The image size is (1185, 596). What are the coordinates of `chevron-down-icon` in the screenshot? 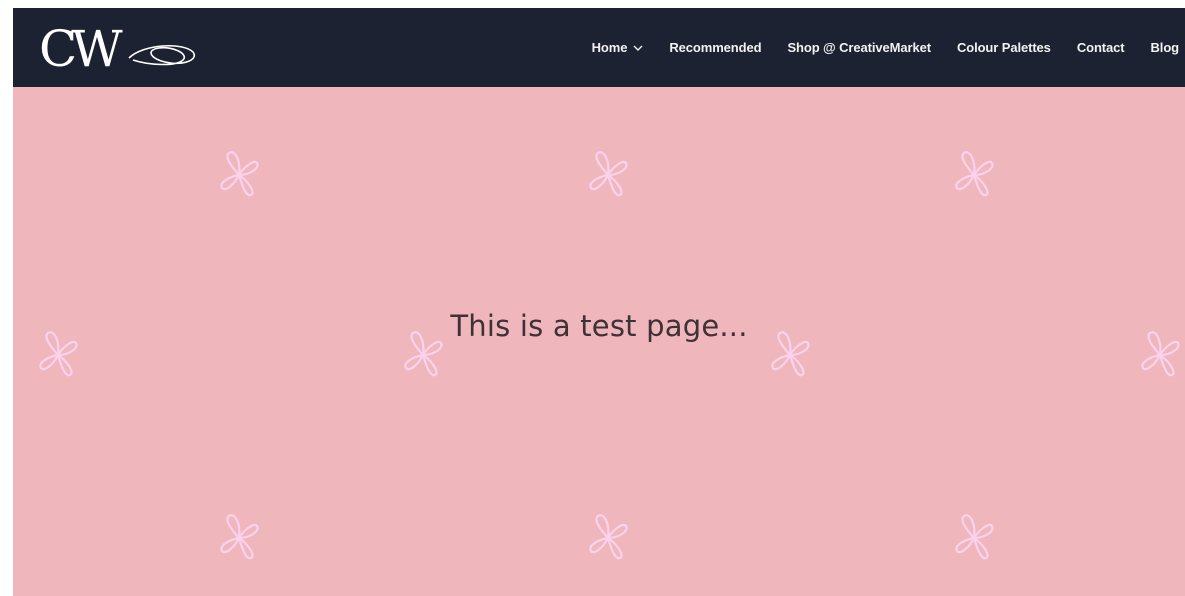 It's located at (638, 48).